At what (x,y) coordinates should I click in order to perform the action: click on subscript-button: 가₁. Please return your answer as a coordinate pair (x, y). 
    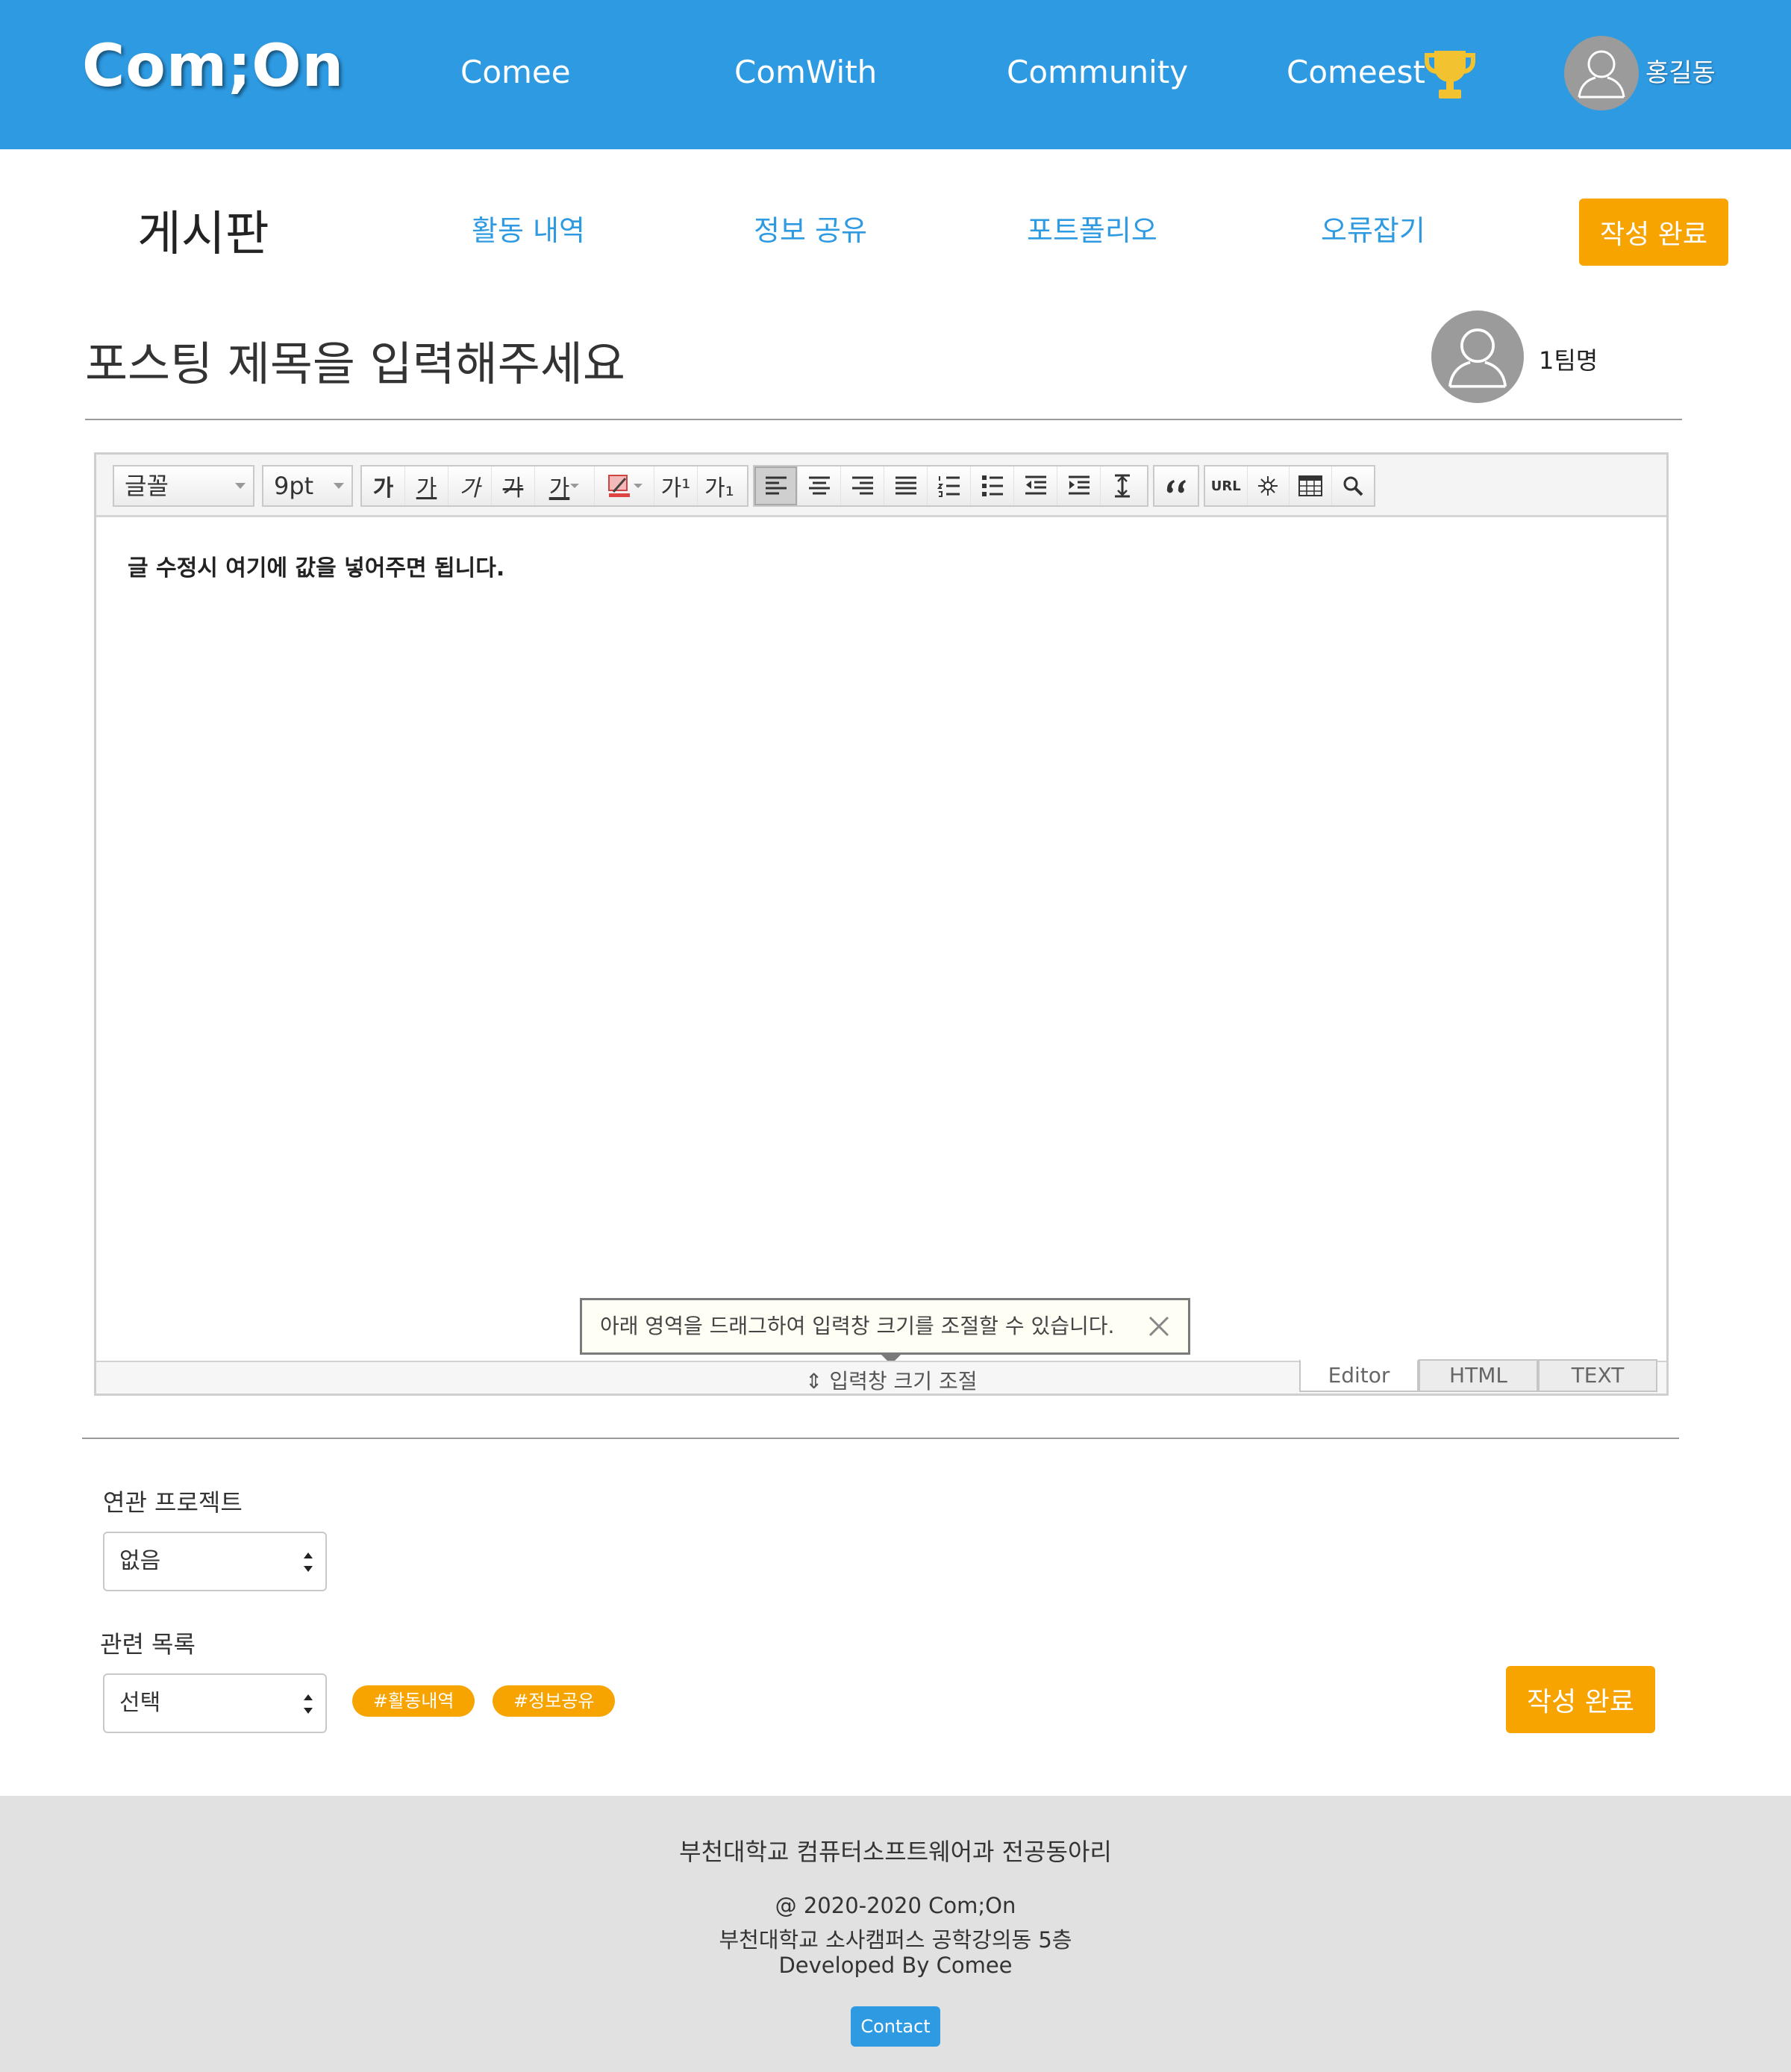
    Looking at the image, I should click on (719, 486).